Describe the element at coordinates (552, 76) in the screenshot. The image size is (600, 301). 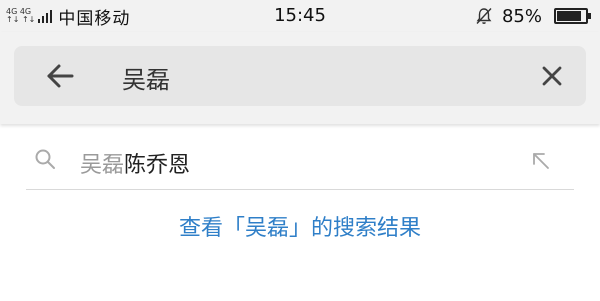
I see `clear-icon` at that location.